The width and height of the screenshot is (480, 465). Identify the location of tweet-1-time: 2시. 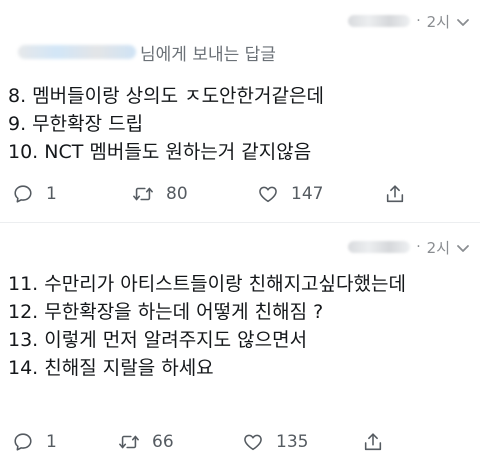
(438, 21).